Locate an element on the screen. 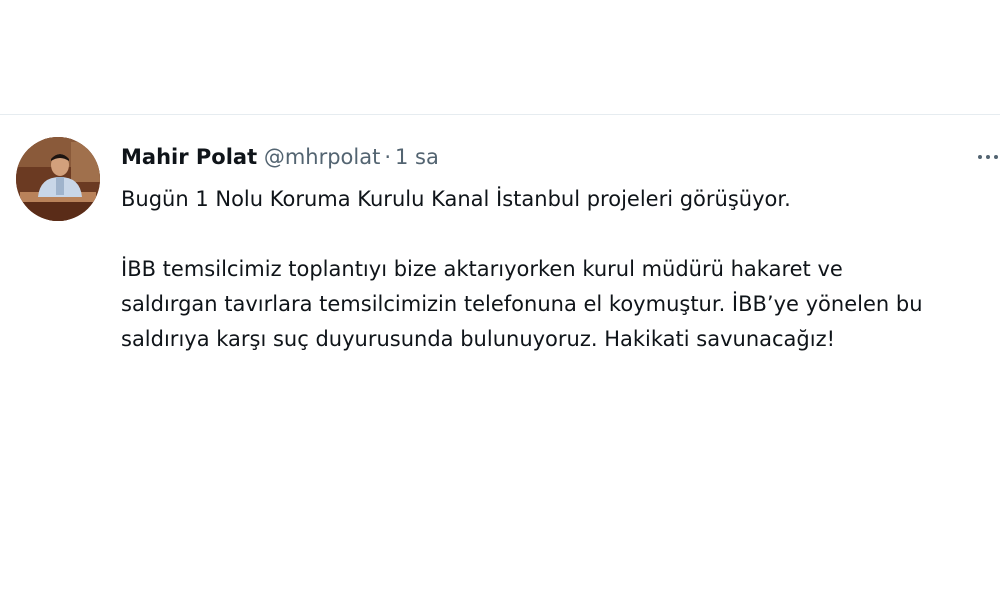 The height and width of the screenshot is (600, 1000). top-divider is located at coordinates (500, 114).